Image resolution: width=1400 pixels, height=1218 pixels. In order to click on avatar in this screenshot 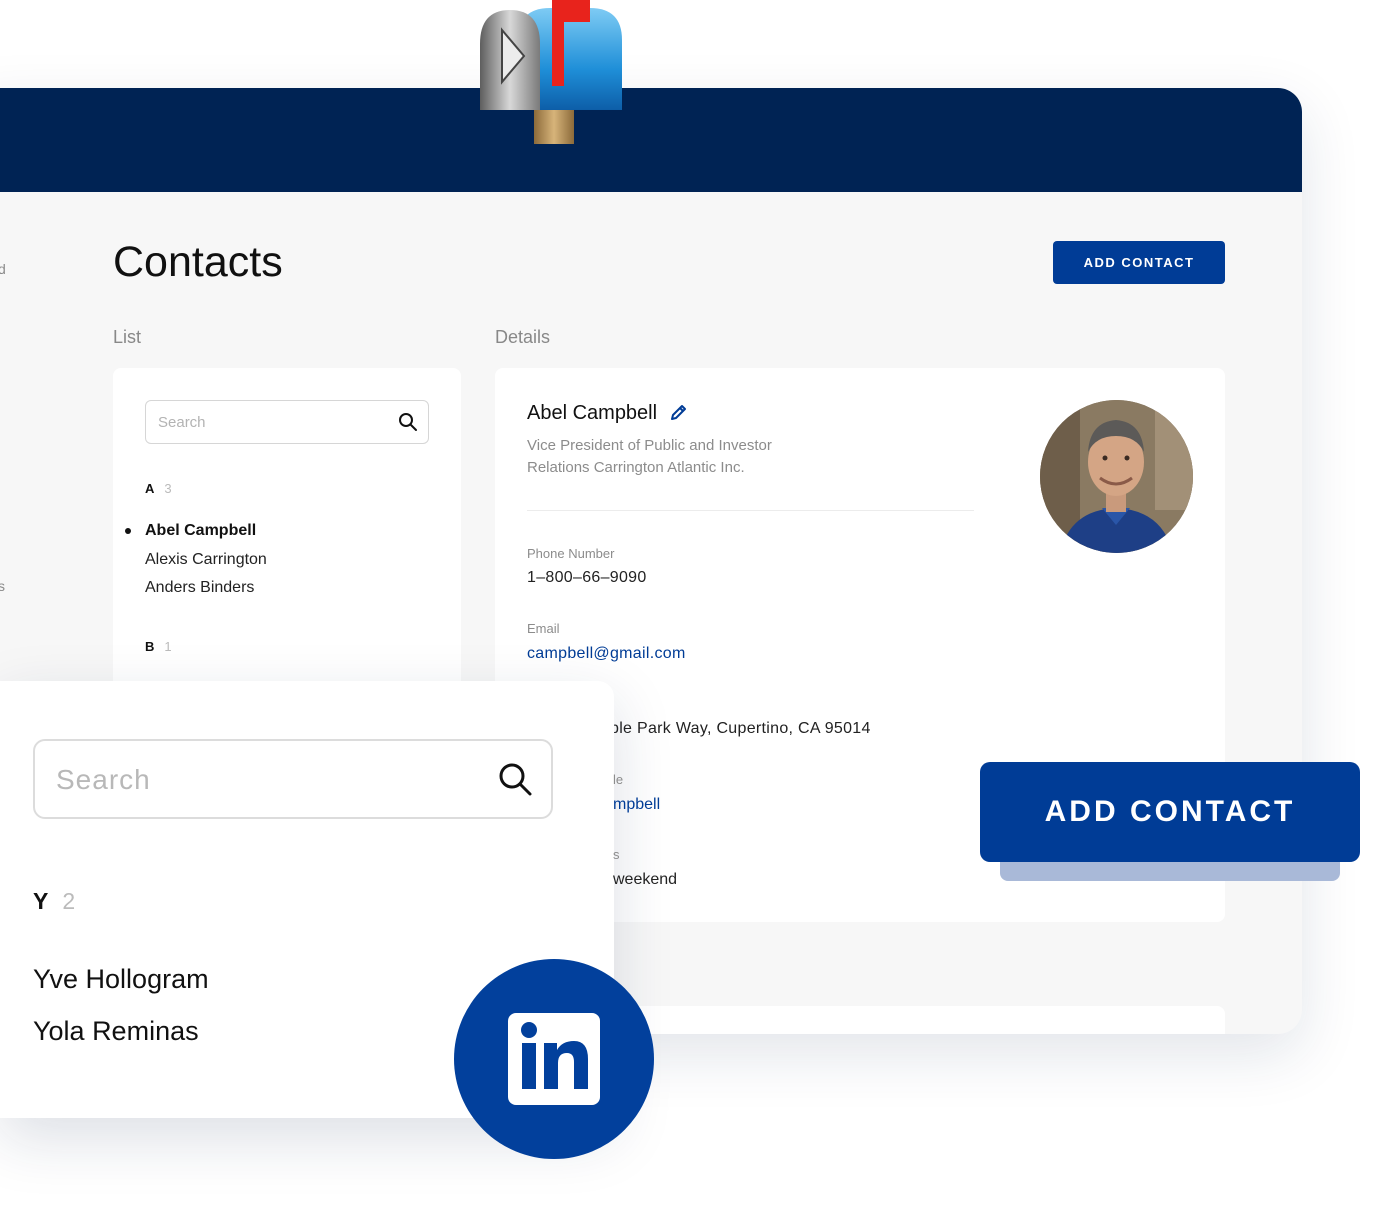, I will do `click(1116, 476)`.